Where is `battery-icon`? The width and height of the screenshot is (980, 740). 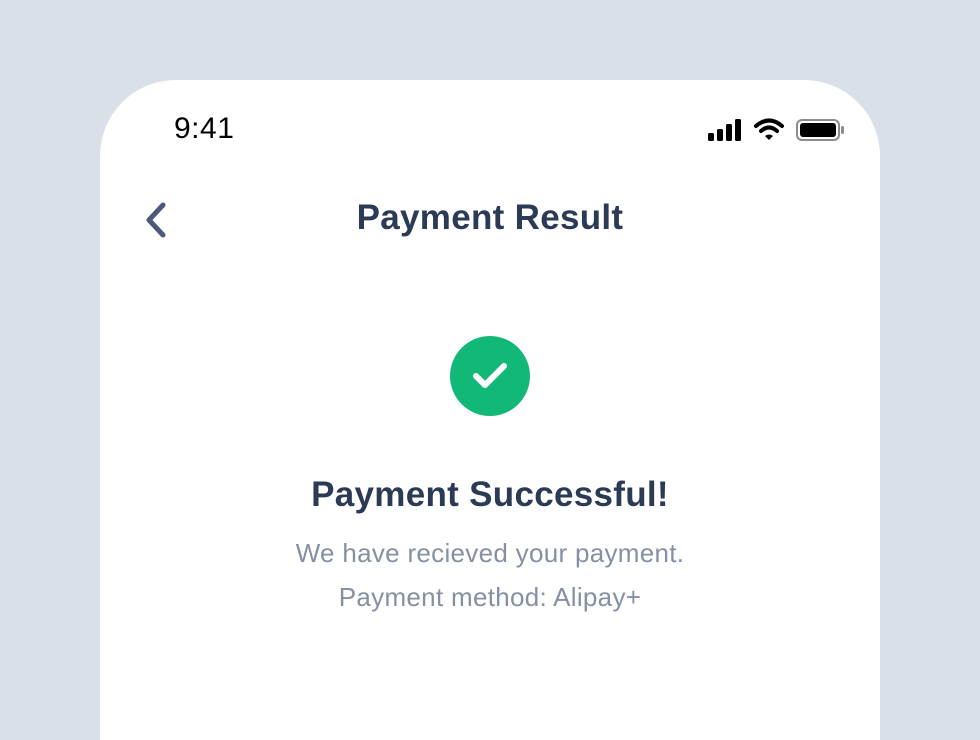
battery-icon is located at coordinates (820, 130).